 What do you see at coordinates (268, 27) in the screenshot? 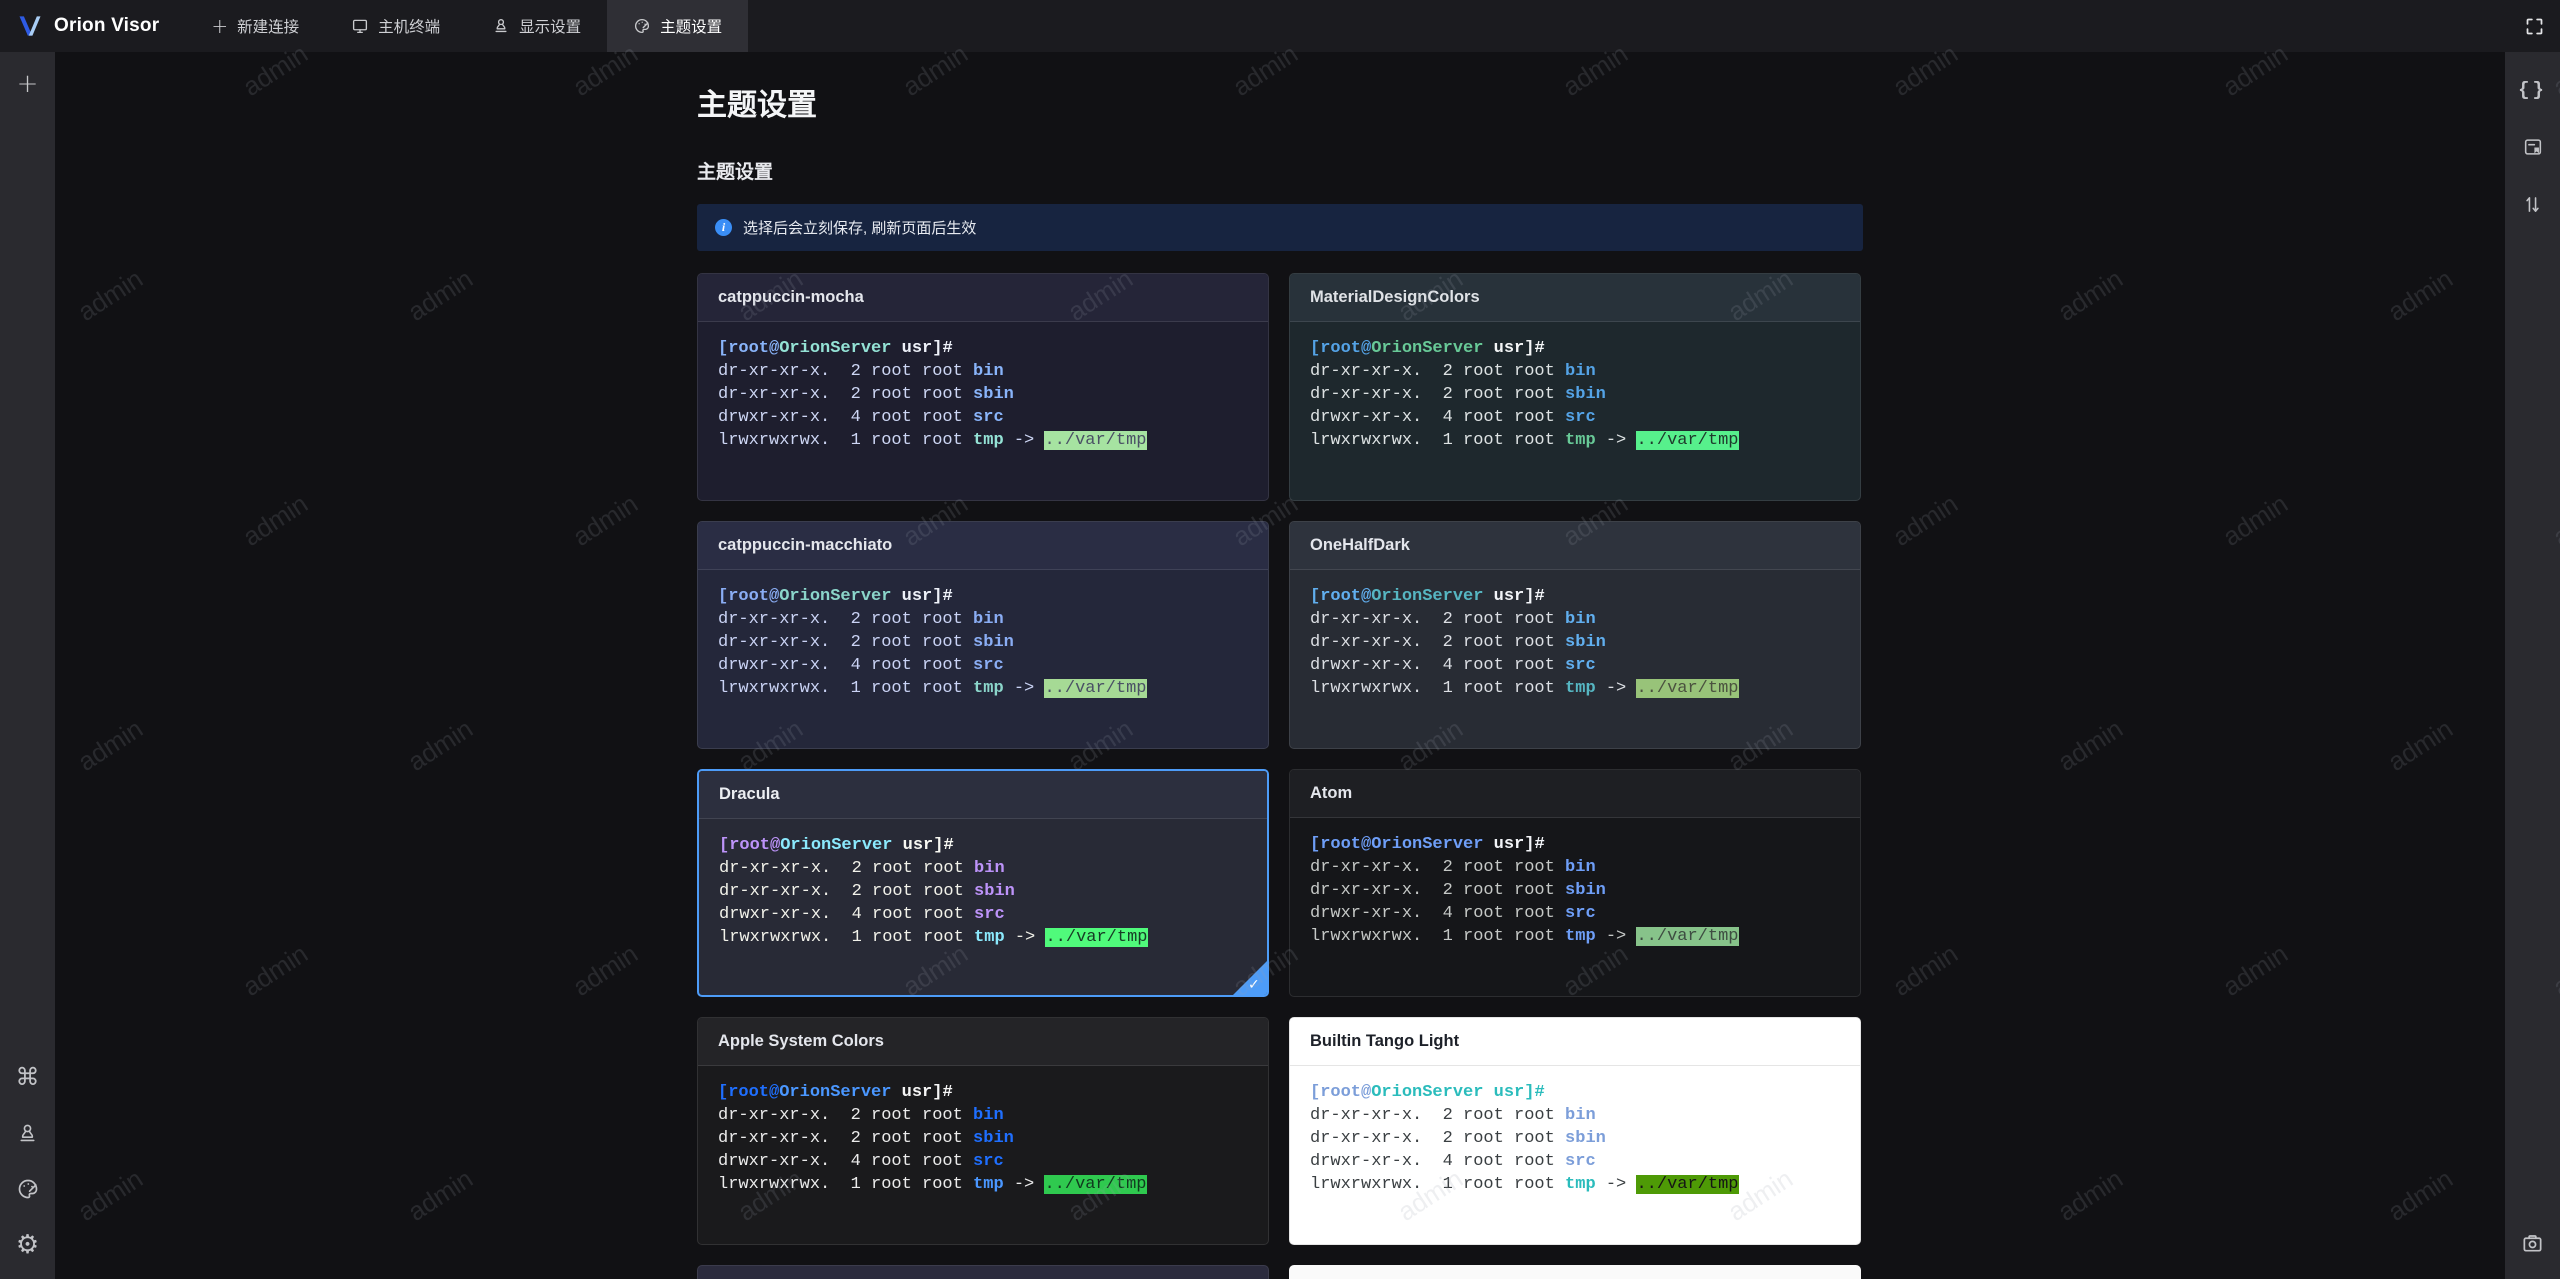
I see `nav-label: 新建连接` at bounding box center [268, 27].